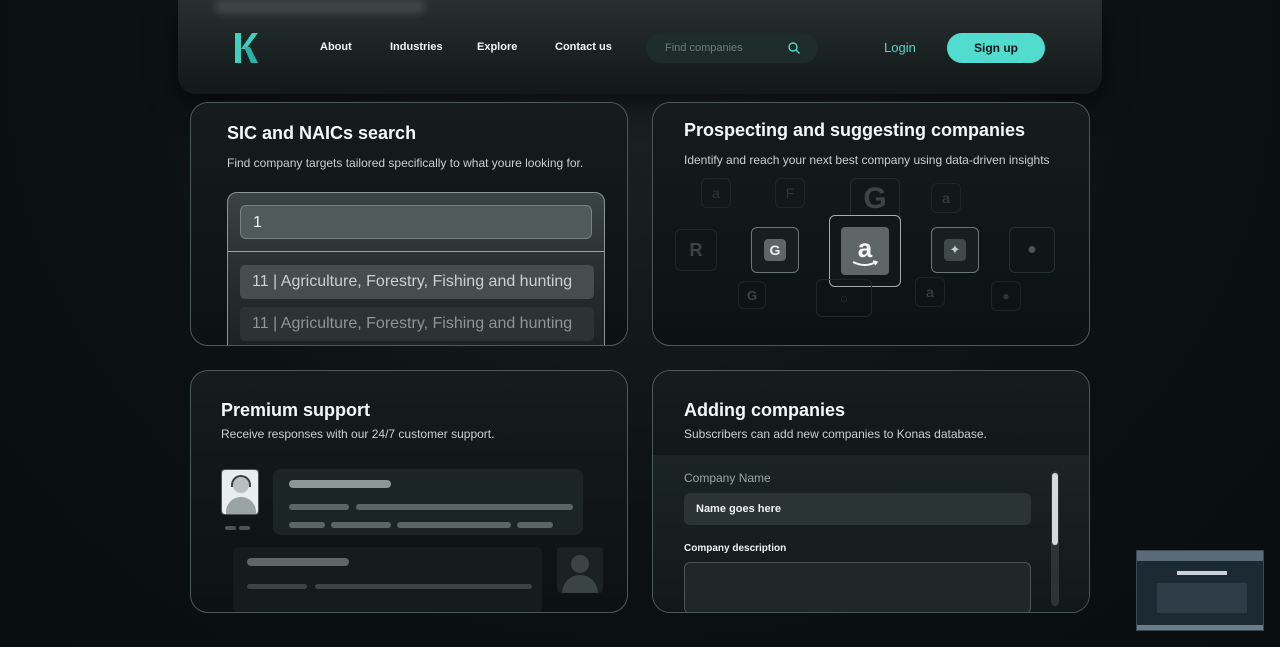 This screenshot has height=647, width=1280. I want to click on nav-explore: Explore, so click(497, 47).